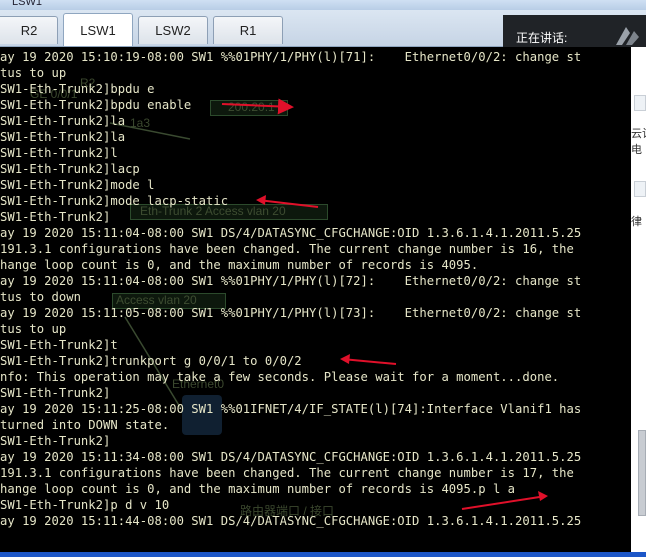 The width and height of the screenshot is (646, 557). Describe the element at coordinates (114, 201) in the screenshot. I see `terminal-line: SW1-Eth-Trunk2]mode lacp-static` at that location.